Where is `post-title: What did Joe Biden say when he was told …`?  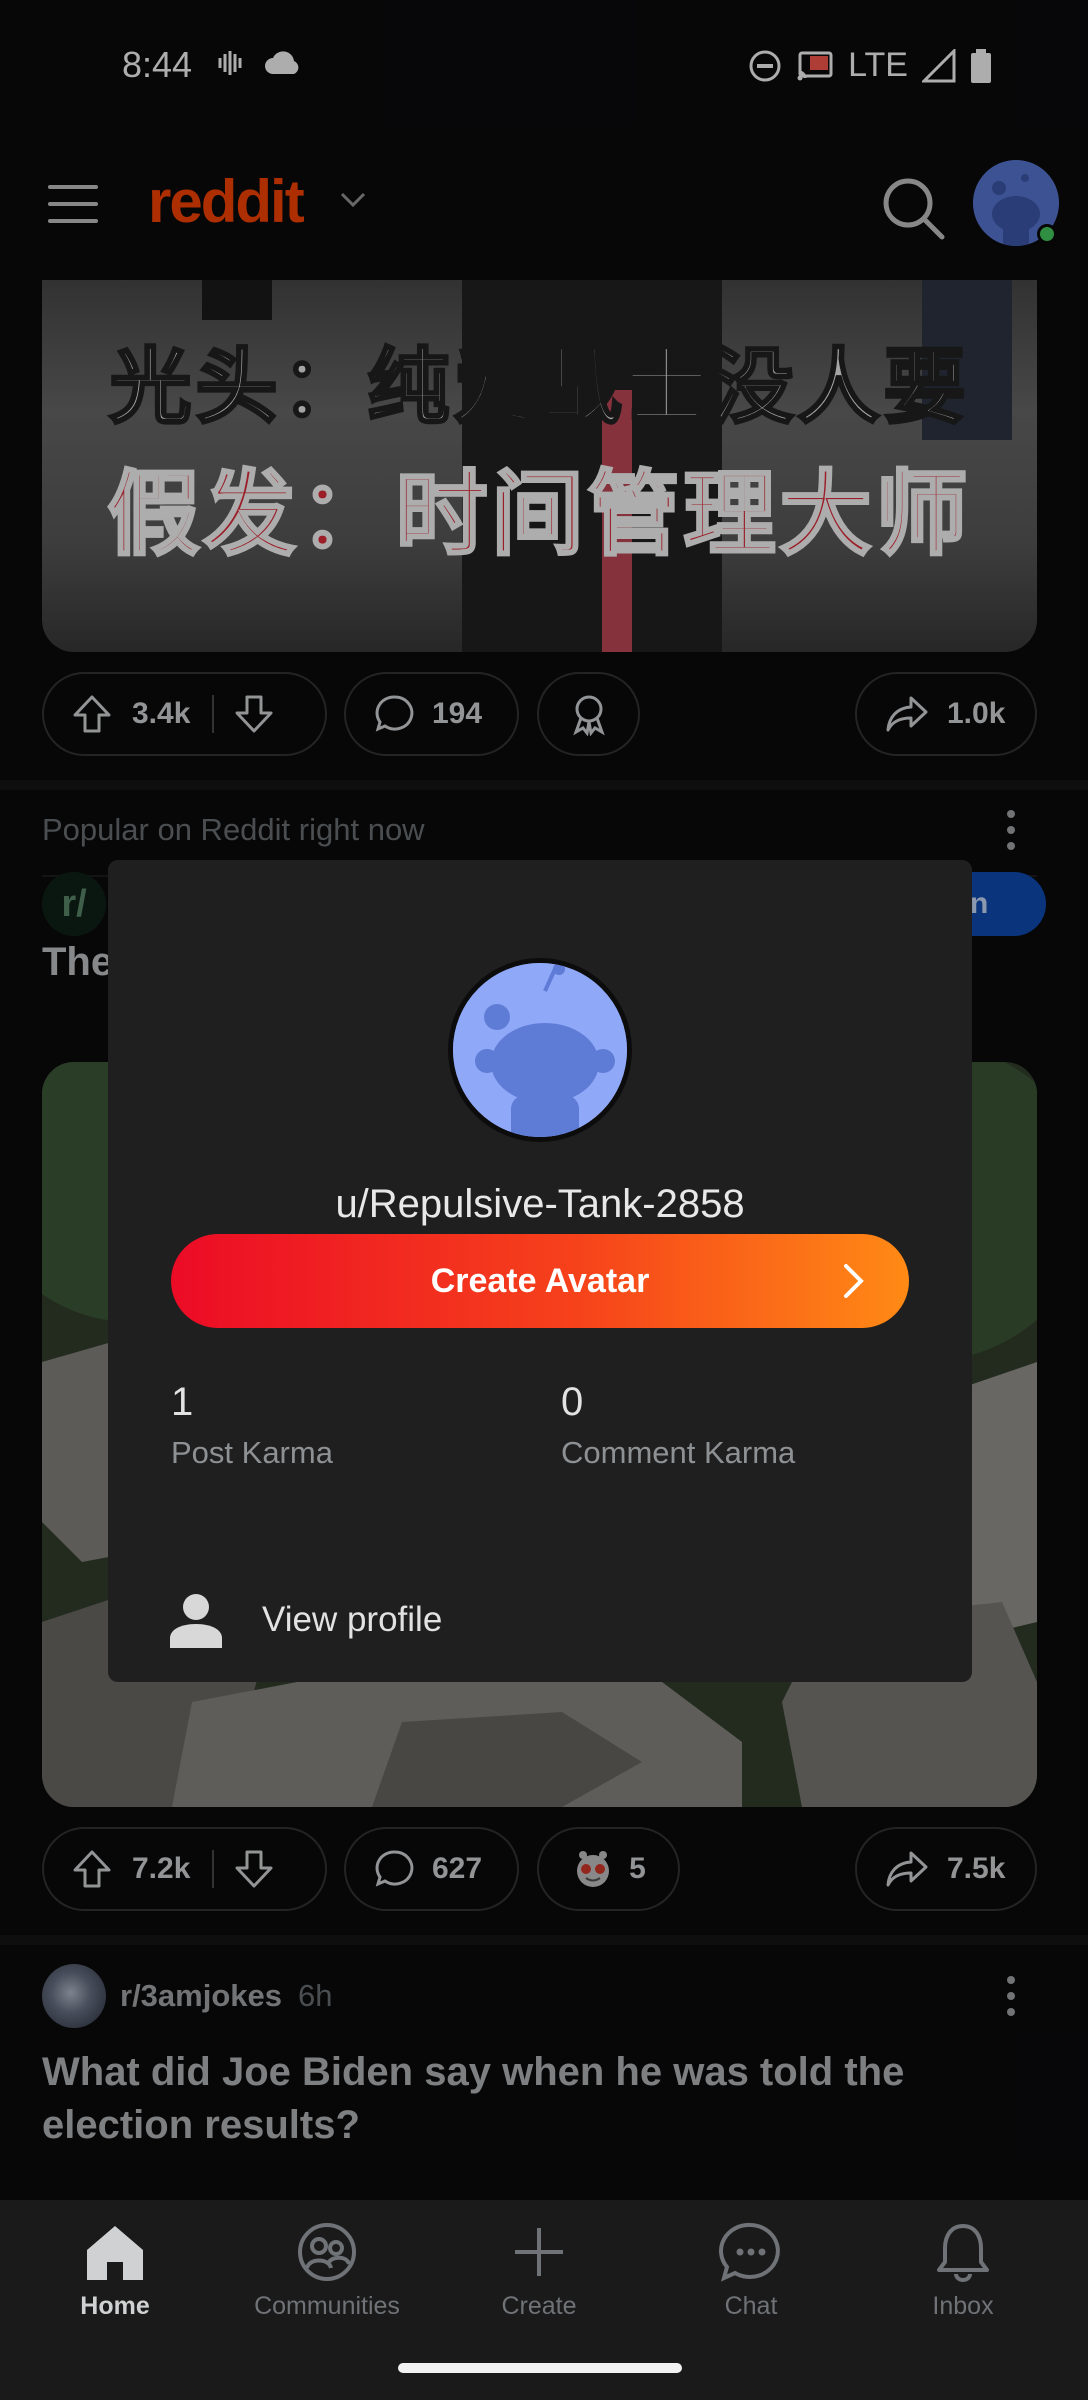 post-title: What did Joe Biden say when he was told … is located at coordinates (542, 2099).